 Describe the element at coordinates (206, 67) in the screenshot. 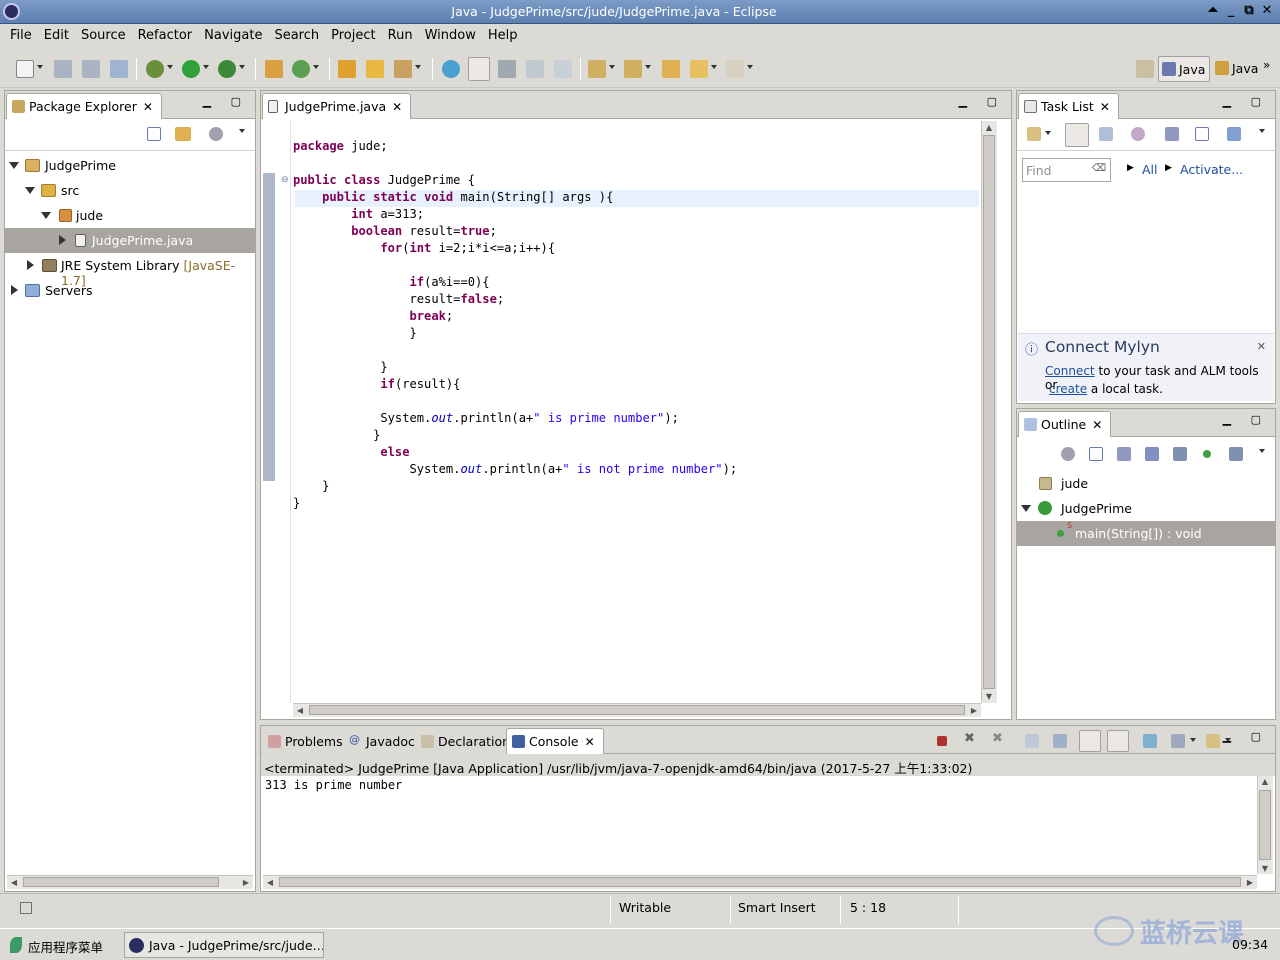

I see `run-dropdown-icon` at that location.